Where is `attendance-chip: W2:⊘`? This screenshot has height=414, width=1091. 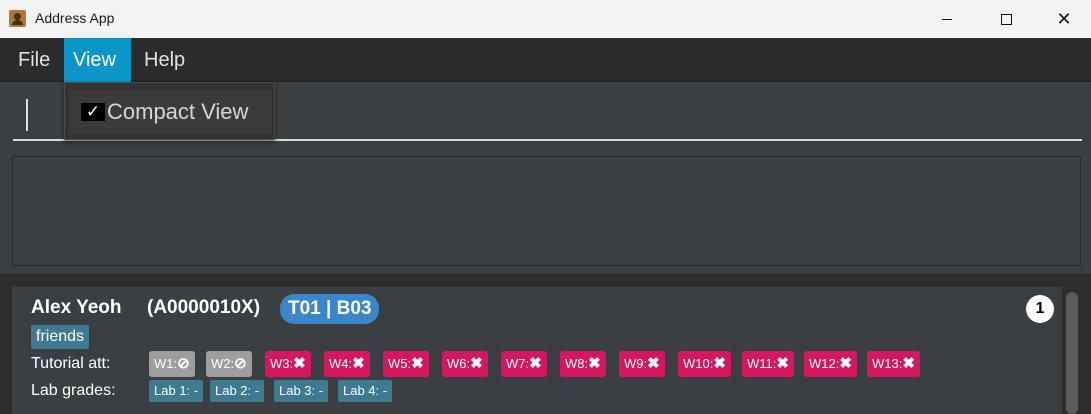
attendance-chip: W2:⊘ is located at coordinates (229, 364).